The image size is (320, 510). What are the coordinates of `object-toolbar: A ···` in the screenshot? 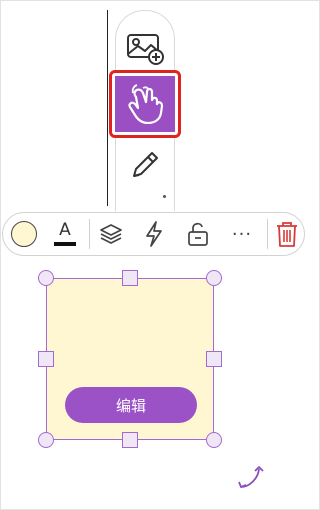 It's located at (153, 234).